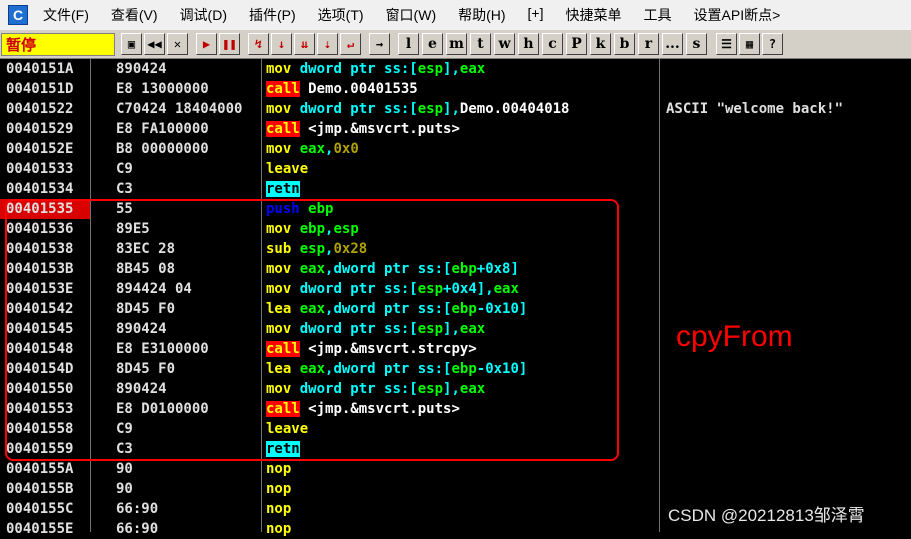 The height and width of the screenshot is (539, 911). Describe the element at coordinates (162, 89) in the screenshot. I see `hex-dump-cell: E8 13000000` at that location.